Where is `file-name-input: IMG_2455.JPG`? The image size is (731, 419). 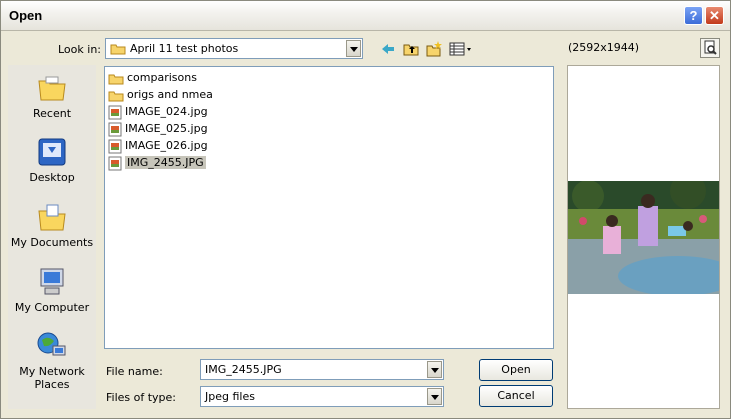
file-name-input: IMG_2455.JPG is located at coordinates (243, 369).